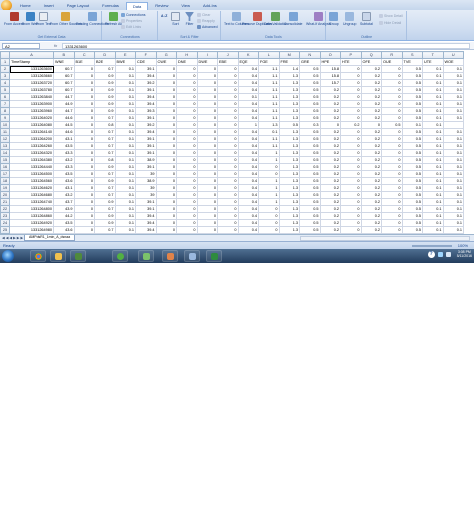  What do you see at coordinates (64, 202) in the screenshot?
I see `cell: 43.7` at bounding box center [64, 202].